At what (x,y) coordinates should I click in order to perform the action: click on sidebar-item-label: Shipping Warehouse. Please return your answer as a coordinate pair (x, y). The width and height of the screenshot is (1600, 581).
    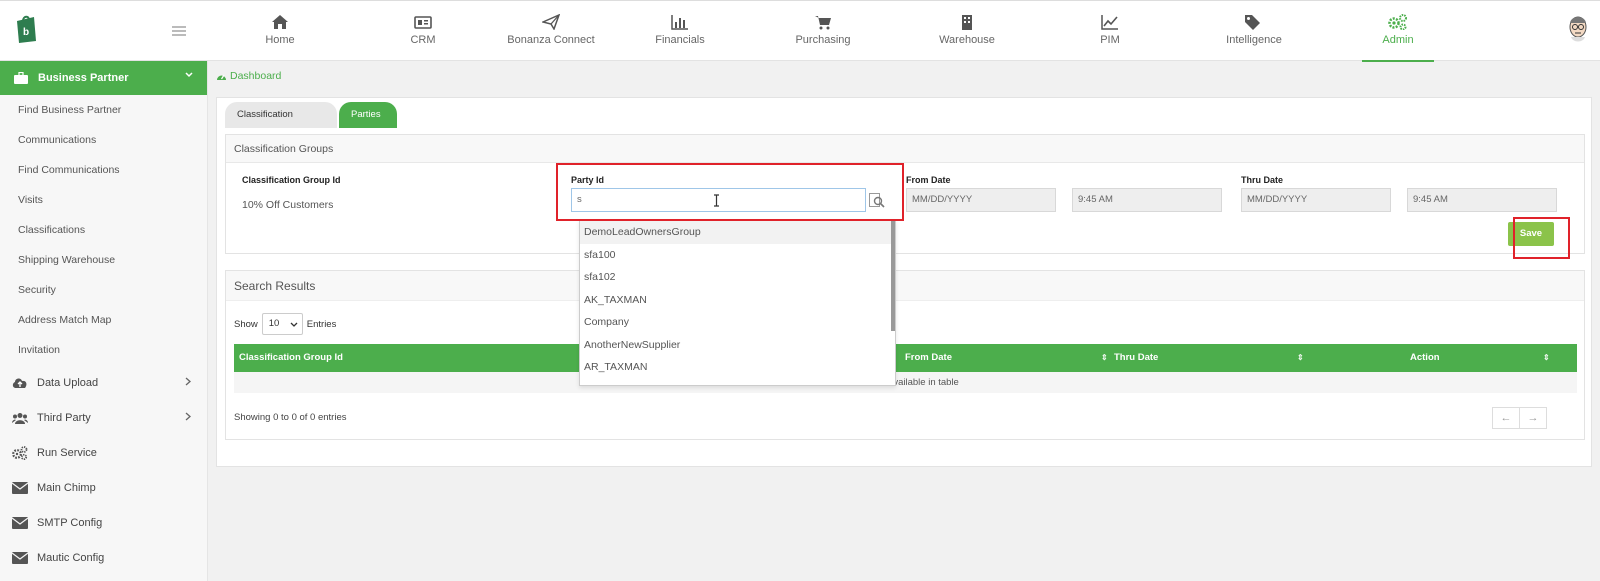
    Looking at the image, I should click on (67, 260).